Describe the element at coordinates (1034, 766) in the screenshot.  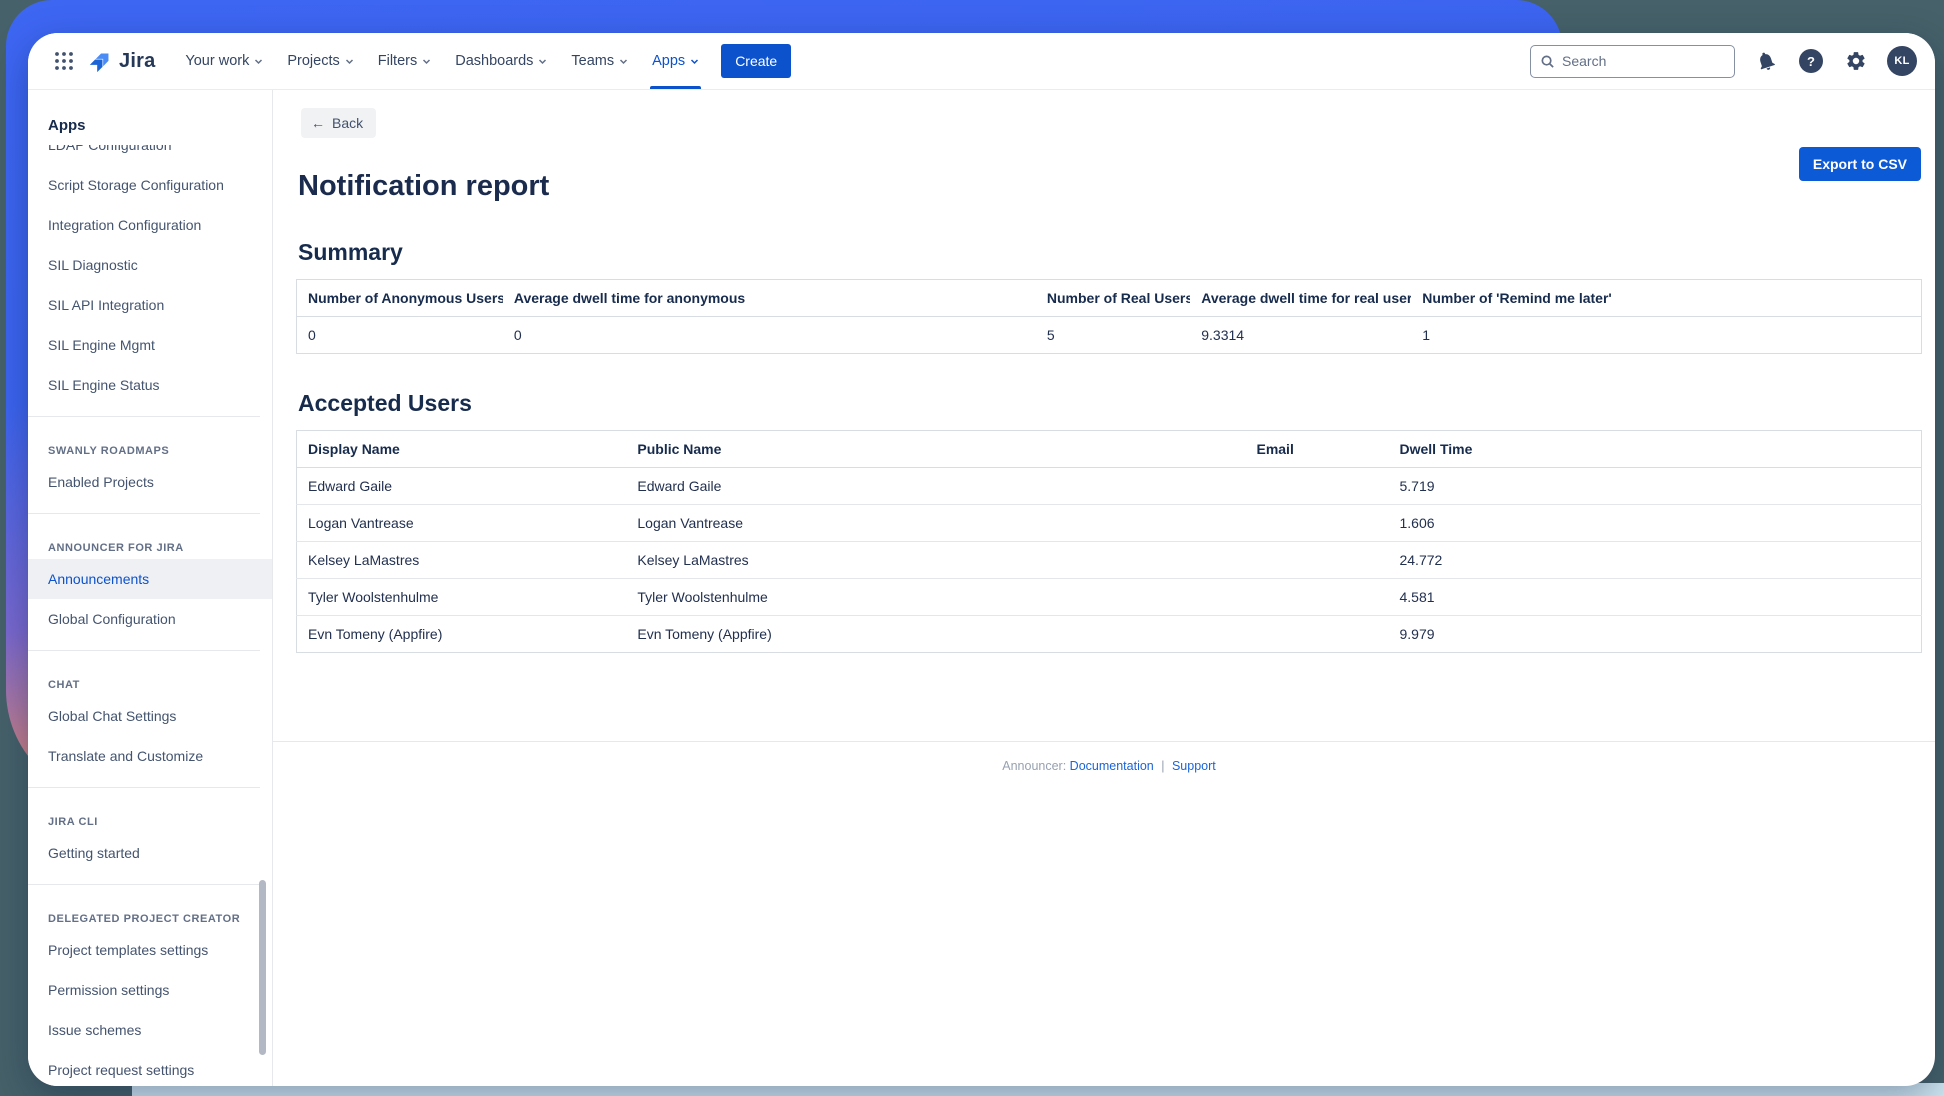
I see `footer-prefix: Announcer:` at that location.